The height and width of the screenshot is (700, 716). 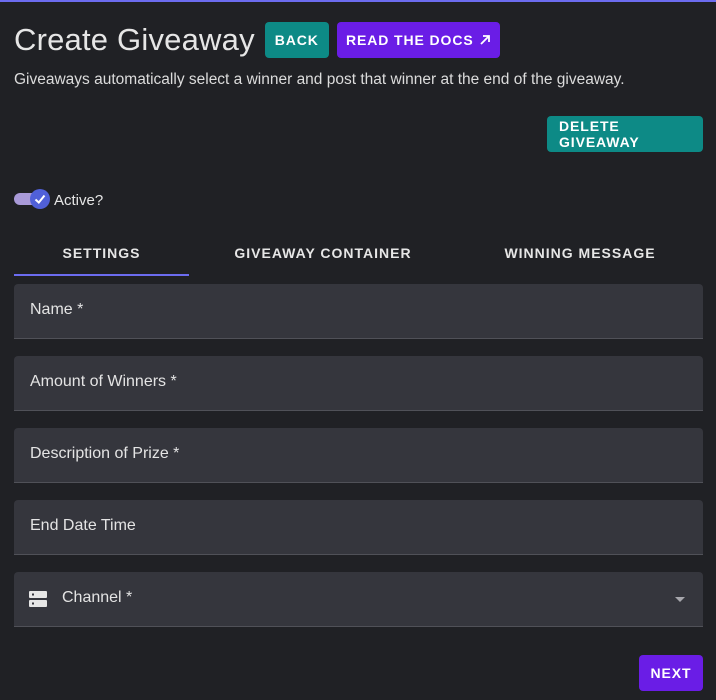 What do you see at coordinates (134, 39) in the screenshot?
I see `page-title: Create Giveaway` at bounding box center [134, 39].